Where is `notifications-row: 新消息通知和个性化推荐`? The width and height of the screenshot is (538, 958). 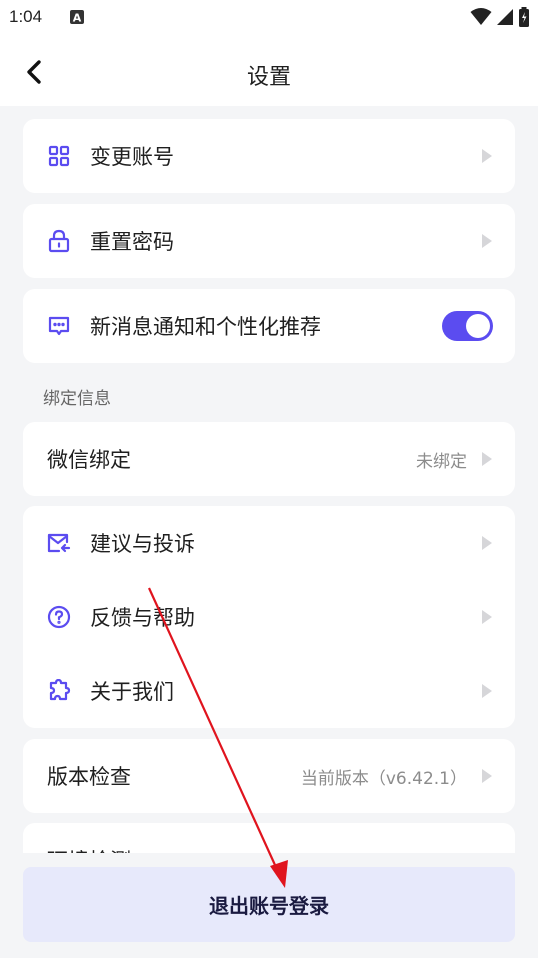
notifications-row: 新消息通知和个性化推荐 is located at coordinates (269, 326).